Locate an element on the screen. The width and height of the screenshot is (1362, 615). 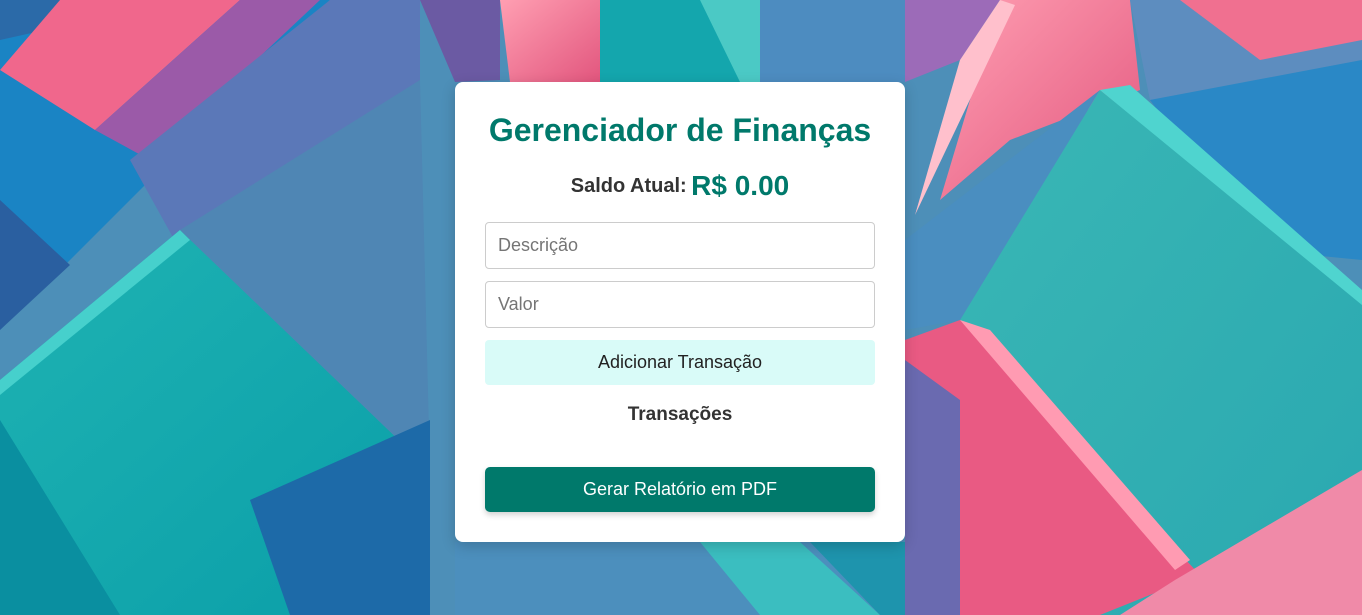
description-input is located at coordinates (680, 245).